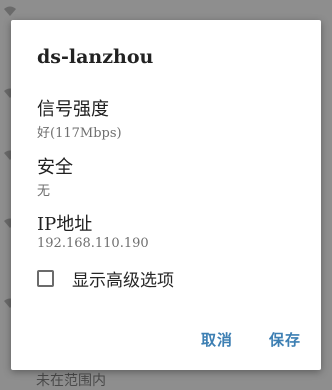 This screenshot has width=332, height=390. I want to click on show-advanced-options-checkbox, so click(45, 278).